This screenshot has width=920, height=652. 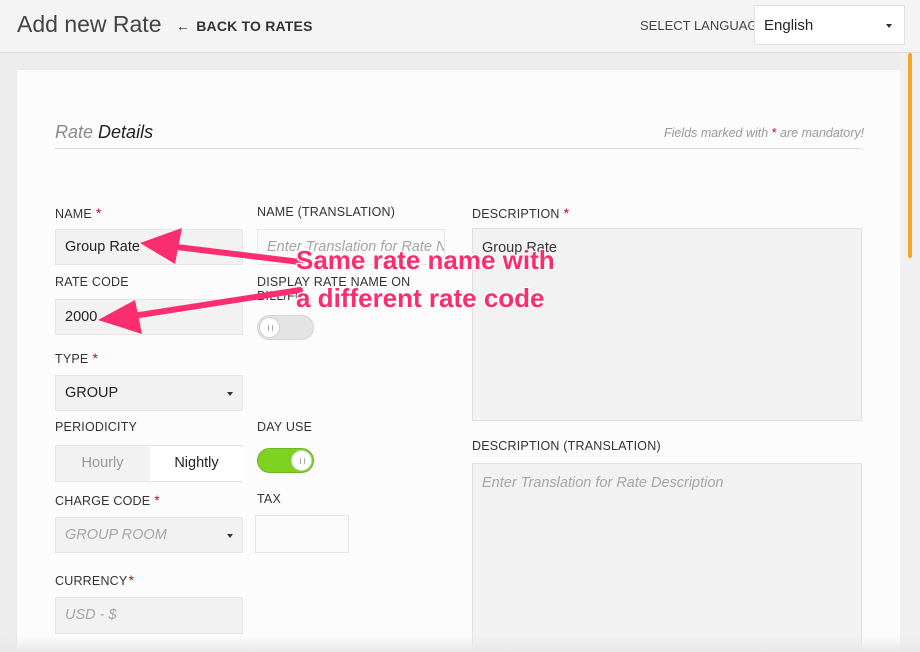 I want to click on charge-code-select-value: GROUP ROOM, so click(x=116, y=535).